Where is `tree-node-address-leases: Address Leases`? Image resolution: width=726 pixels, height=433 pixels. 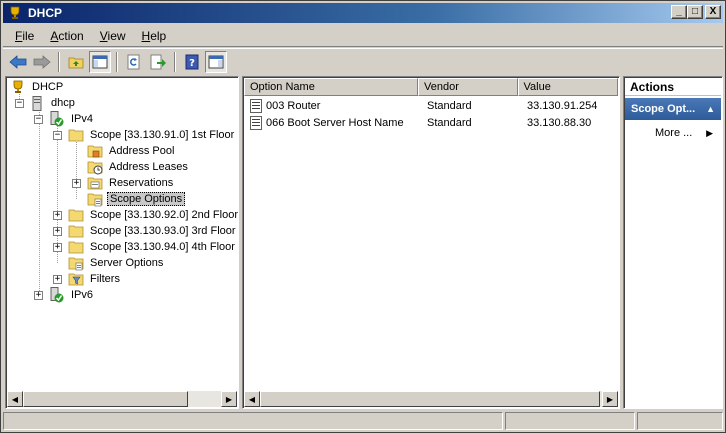 tree-node-address-leases: Address Leases is located at coordinates (138, 167).